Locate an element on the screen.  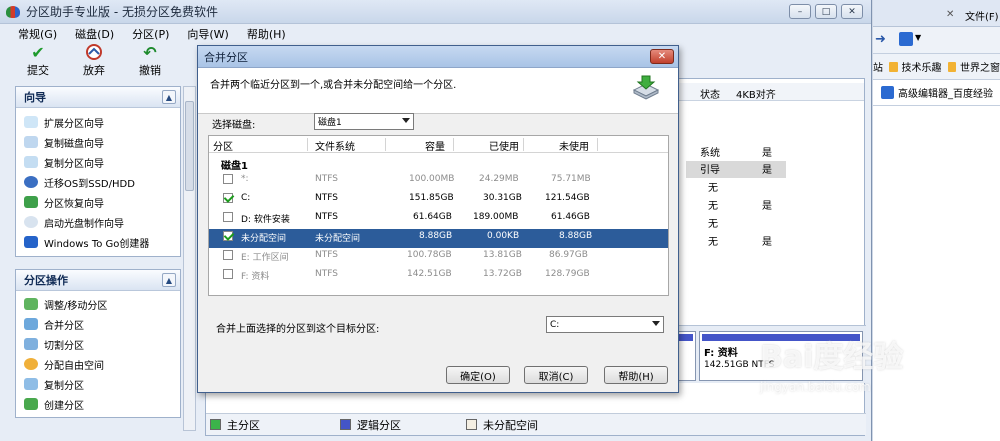
partition-table-header: 分区 文件系统 容量 已使用 未使用 is located at coordinates (438, 144).